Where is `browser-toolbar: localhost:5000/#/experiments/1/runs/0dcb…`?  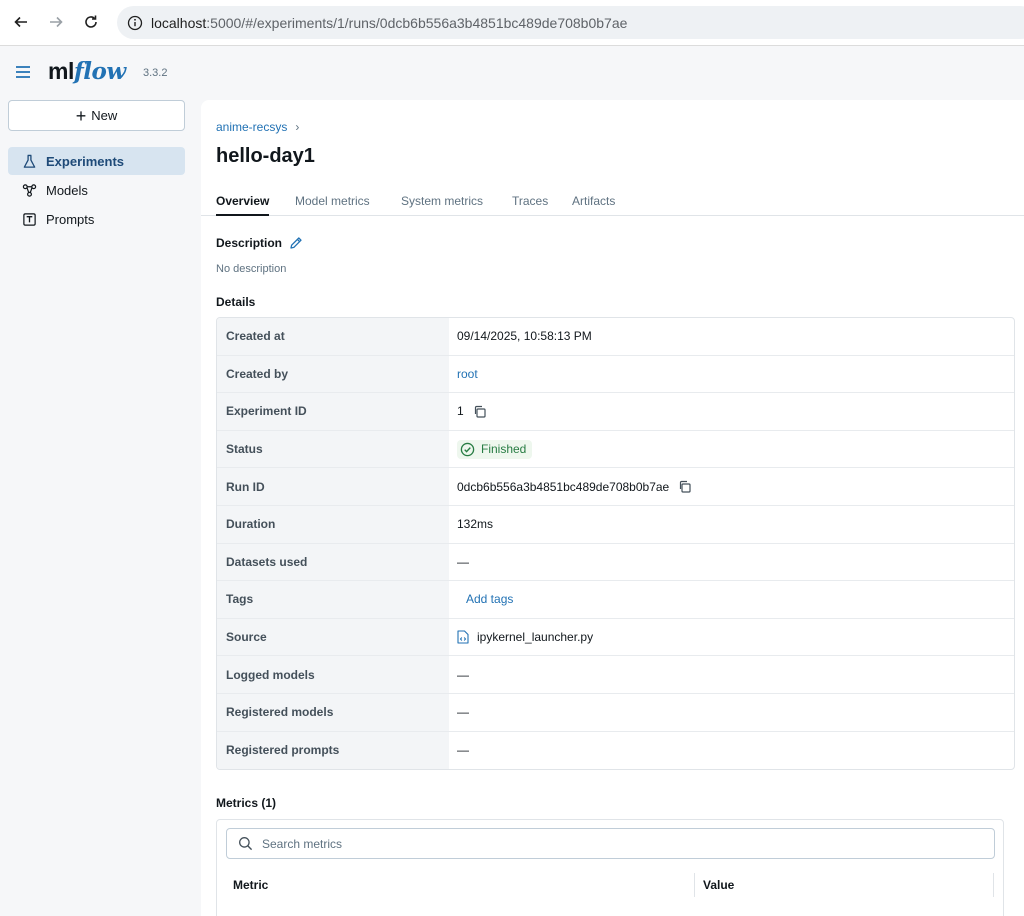 browser-toolbar: localhost:5000/#/experiments/1/runs/0dcb… is located at coordinates (512, 23).